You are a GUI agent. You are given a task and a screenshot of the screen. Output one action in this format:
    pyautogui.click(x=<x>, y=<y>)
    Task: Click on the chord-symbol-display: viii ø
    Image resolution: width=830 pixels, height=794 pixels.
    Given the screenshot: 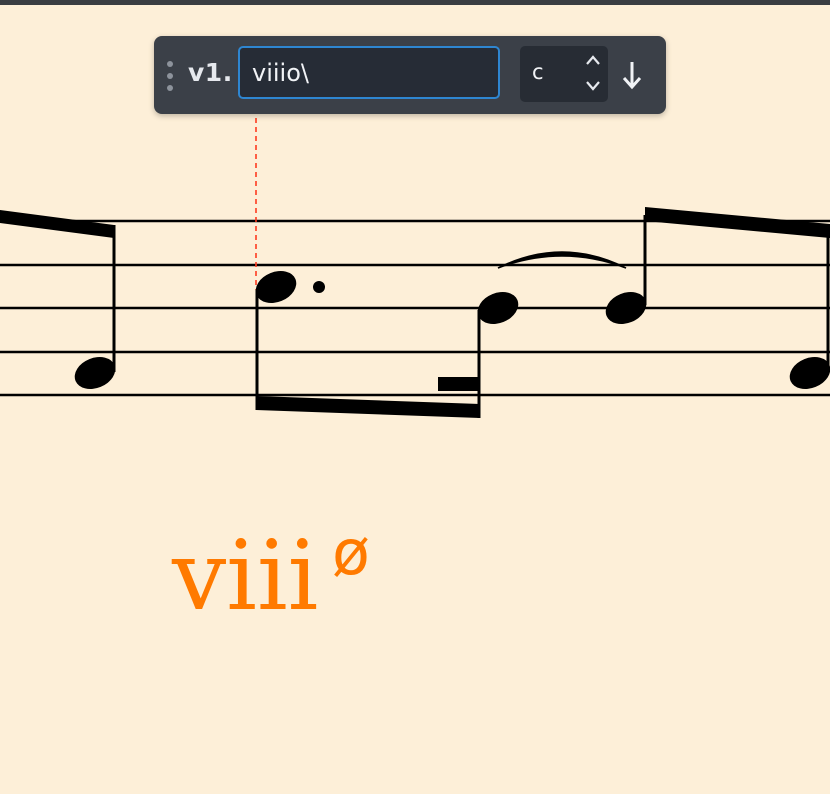 What is the action you would take?
    pyautogui.click(x=271, y=576)
    